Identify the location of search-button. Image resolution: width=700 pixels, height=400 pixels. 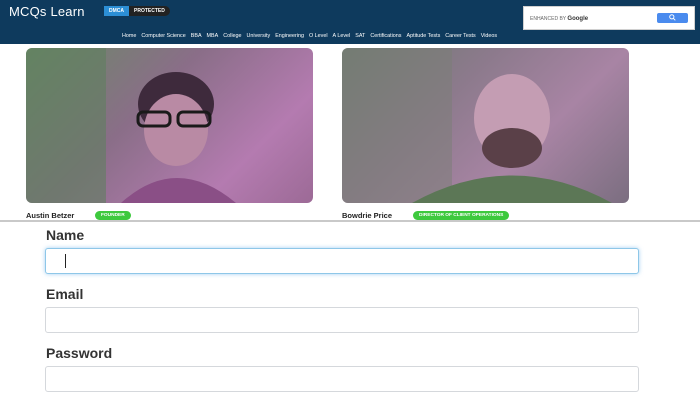
(672, 18).